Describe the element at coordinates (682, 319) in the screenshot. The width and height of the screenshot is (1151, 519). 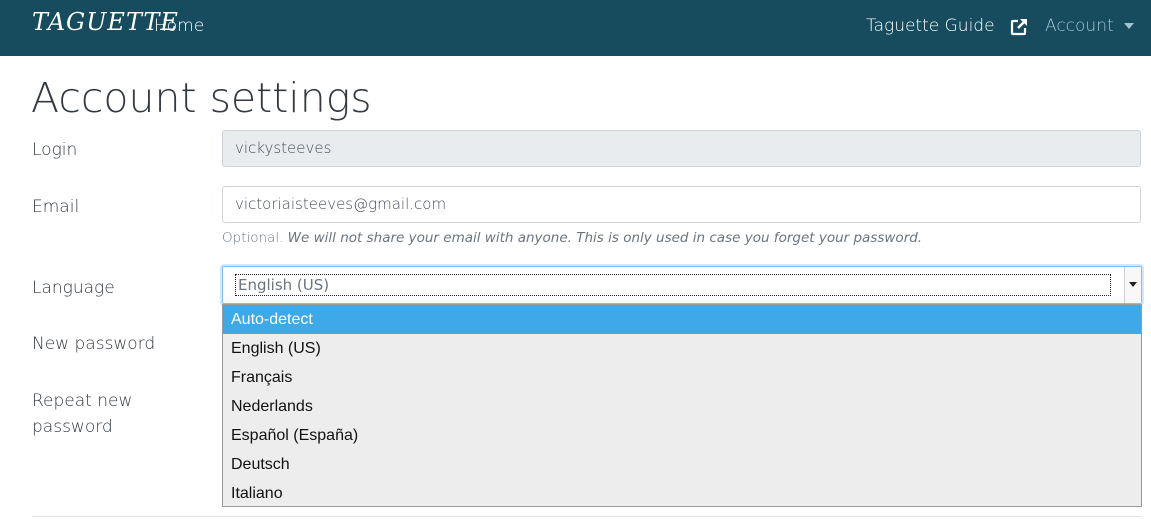
I see `language-option: Auto-detect` at that location.